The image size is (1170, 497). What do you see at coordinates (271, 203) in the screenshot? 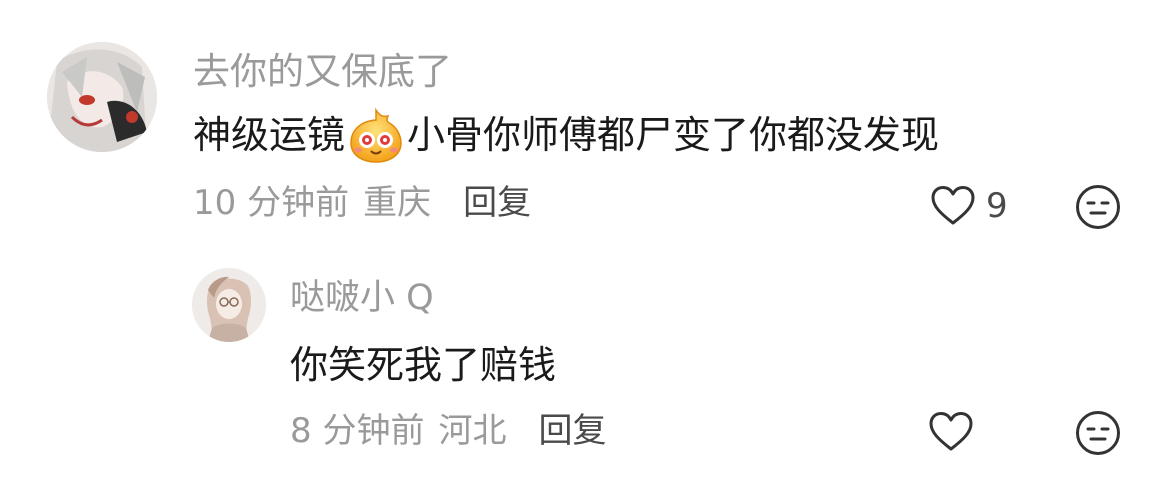
I see `comment-time: 10 分钟前` at bounding box center [271, 203].